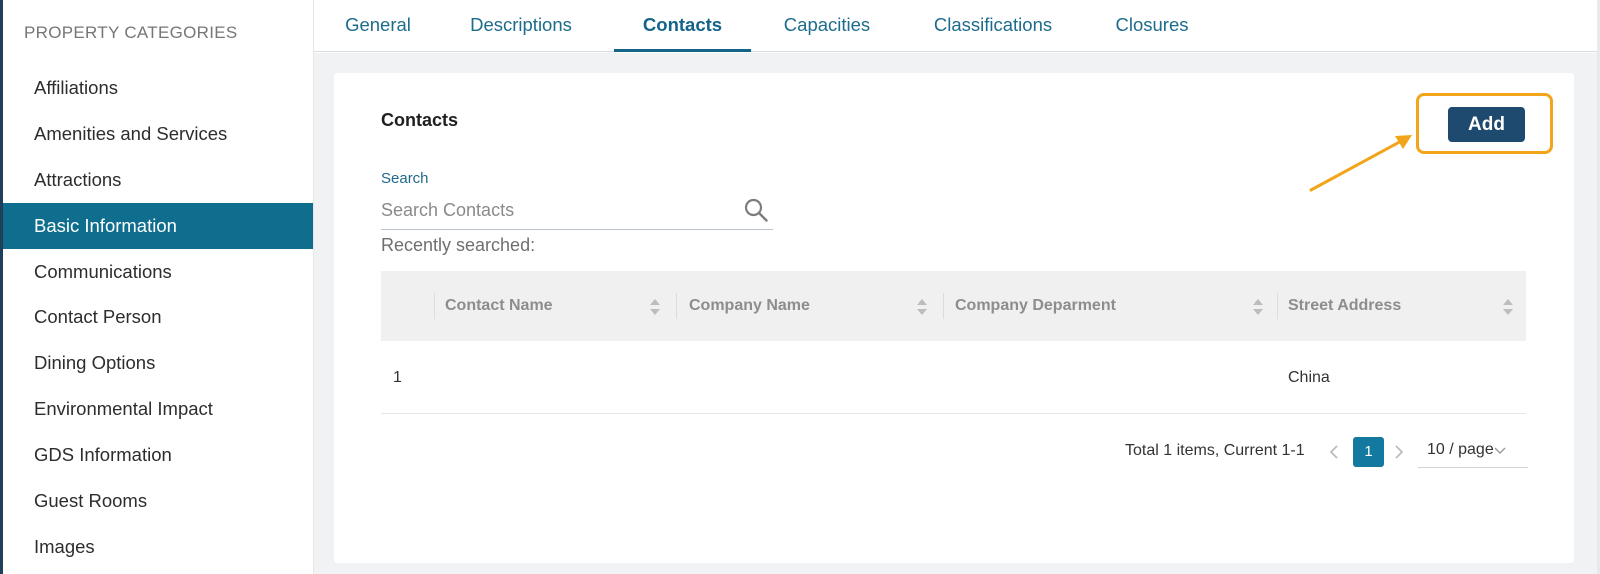 Image resolution: width=1600 pixels, height=574 pixels. Describe the element at coordinates (556, 210) in the screenshot. I see `search-input` at that location.